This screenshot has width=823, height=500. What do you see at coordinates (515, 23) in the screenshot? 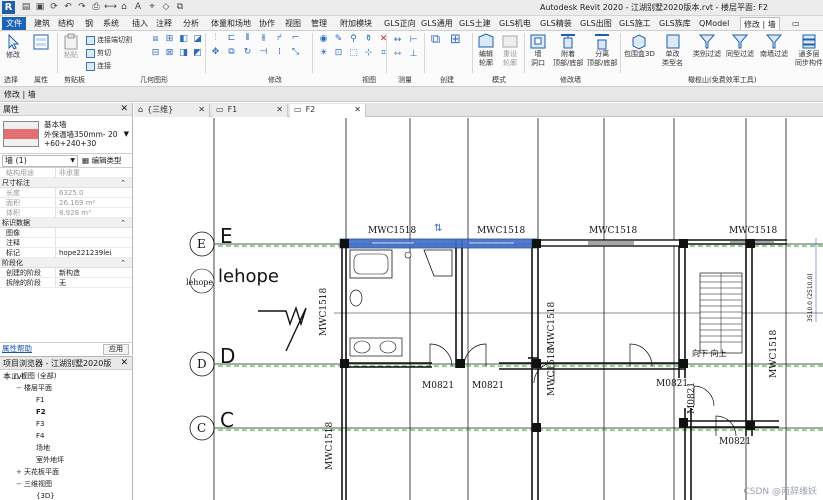
I see `menu-tab: GLS机电` at bounding box center [515, 23].